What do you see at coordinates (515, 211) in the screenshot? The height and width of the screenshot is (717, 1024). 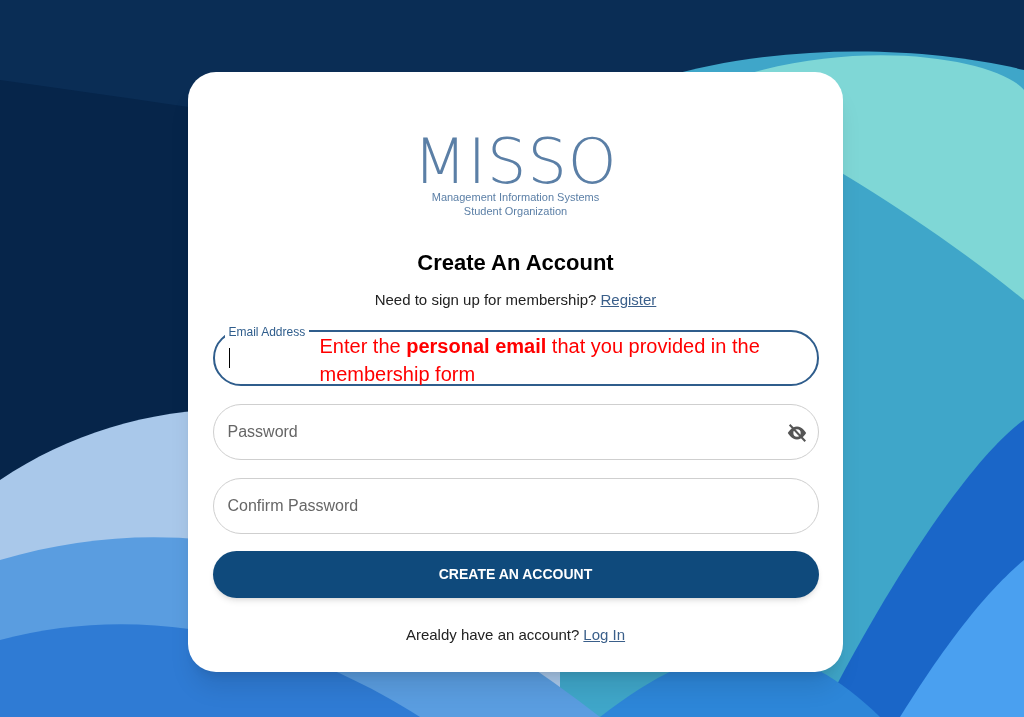 I see `logo-subtitle: Student Organization` at bounding box center [515, 211].